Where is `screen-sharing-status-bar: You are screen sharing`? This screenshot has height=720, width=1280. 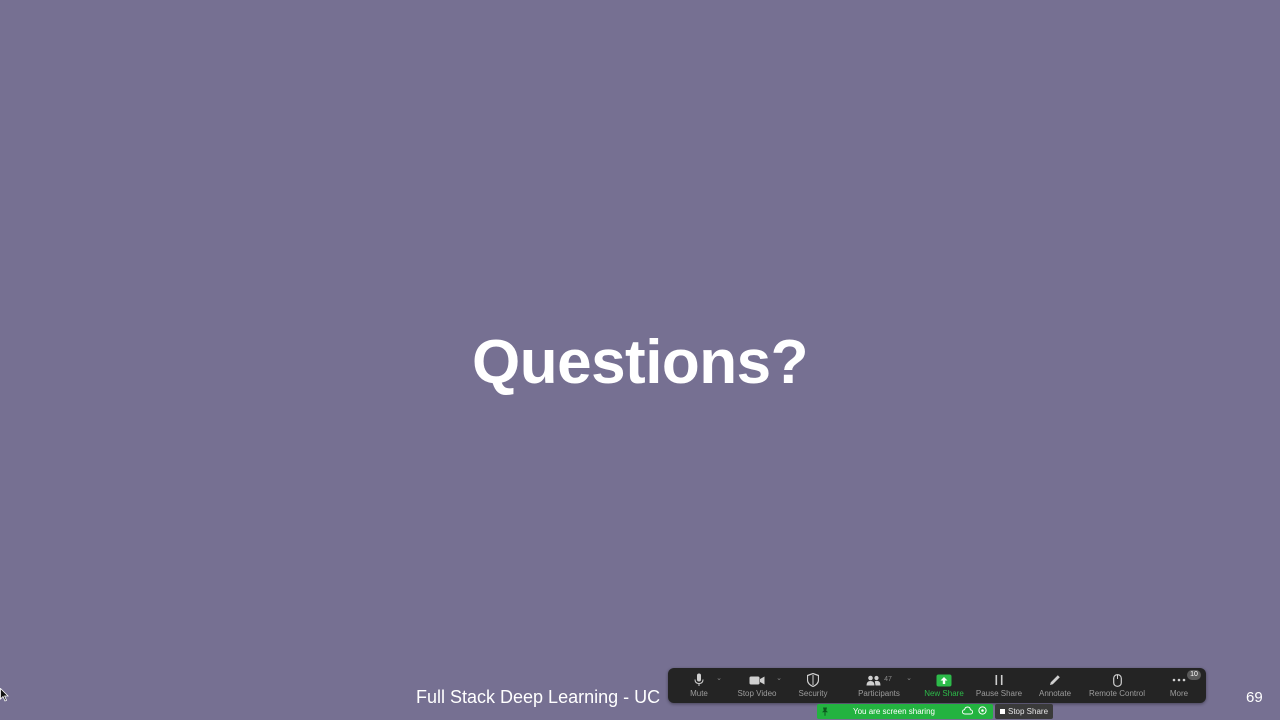
screen-sharing-status-bar: You are screen sharing is located at coordinates (905, 711).